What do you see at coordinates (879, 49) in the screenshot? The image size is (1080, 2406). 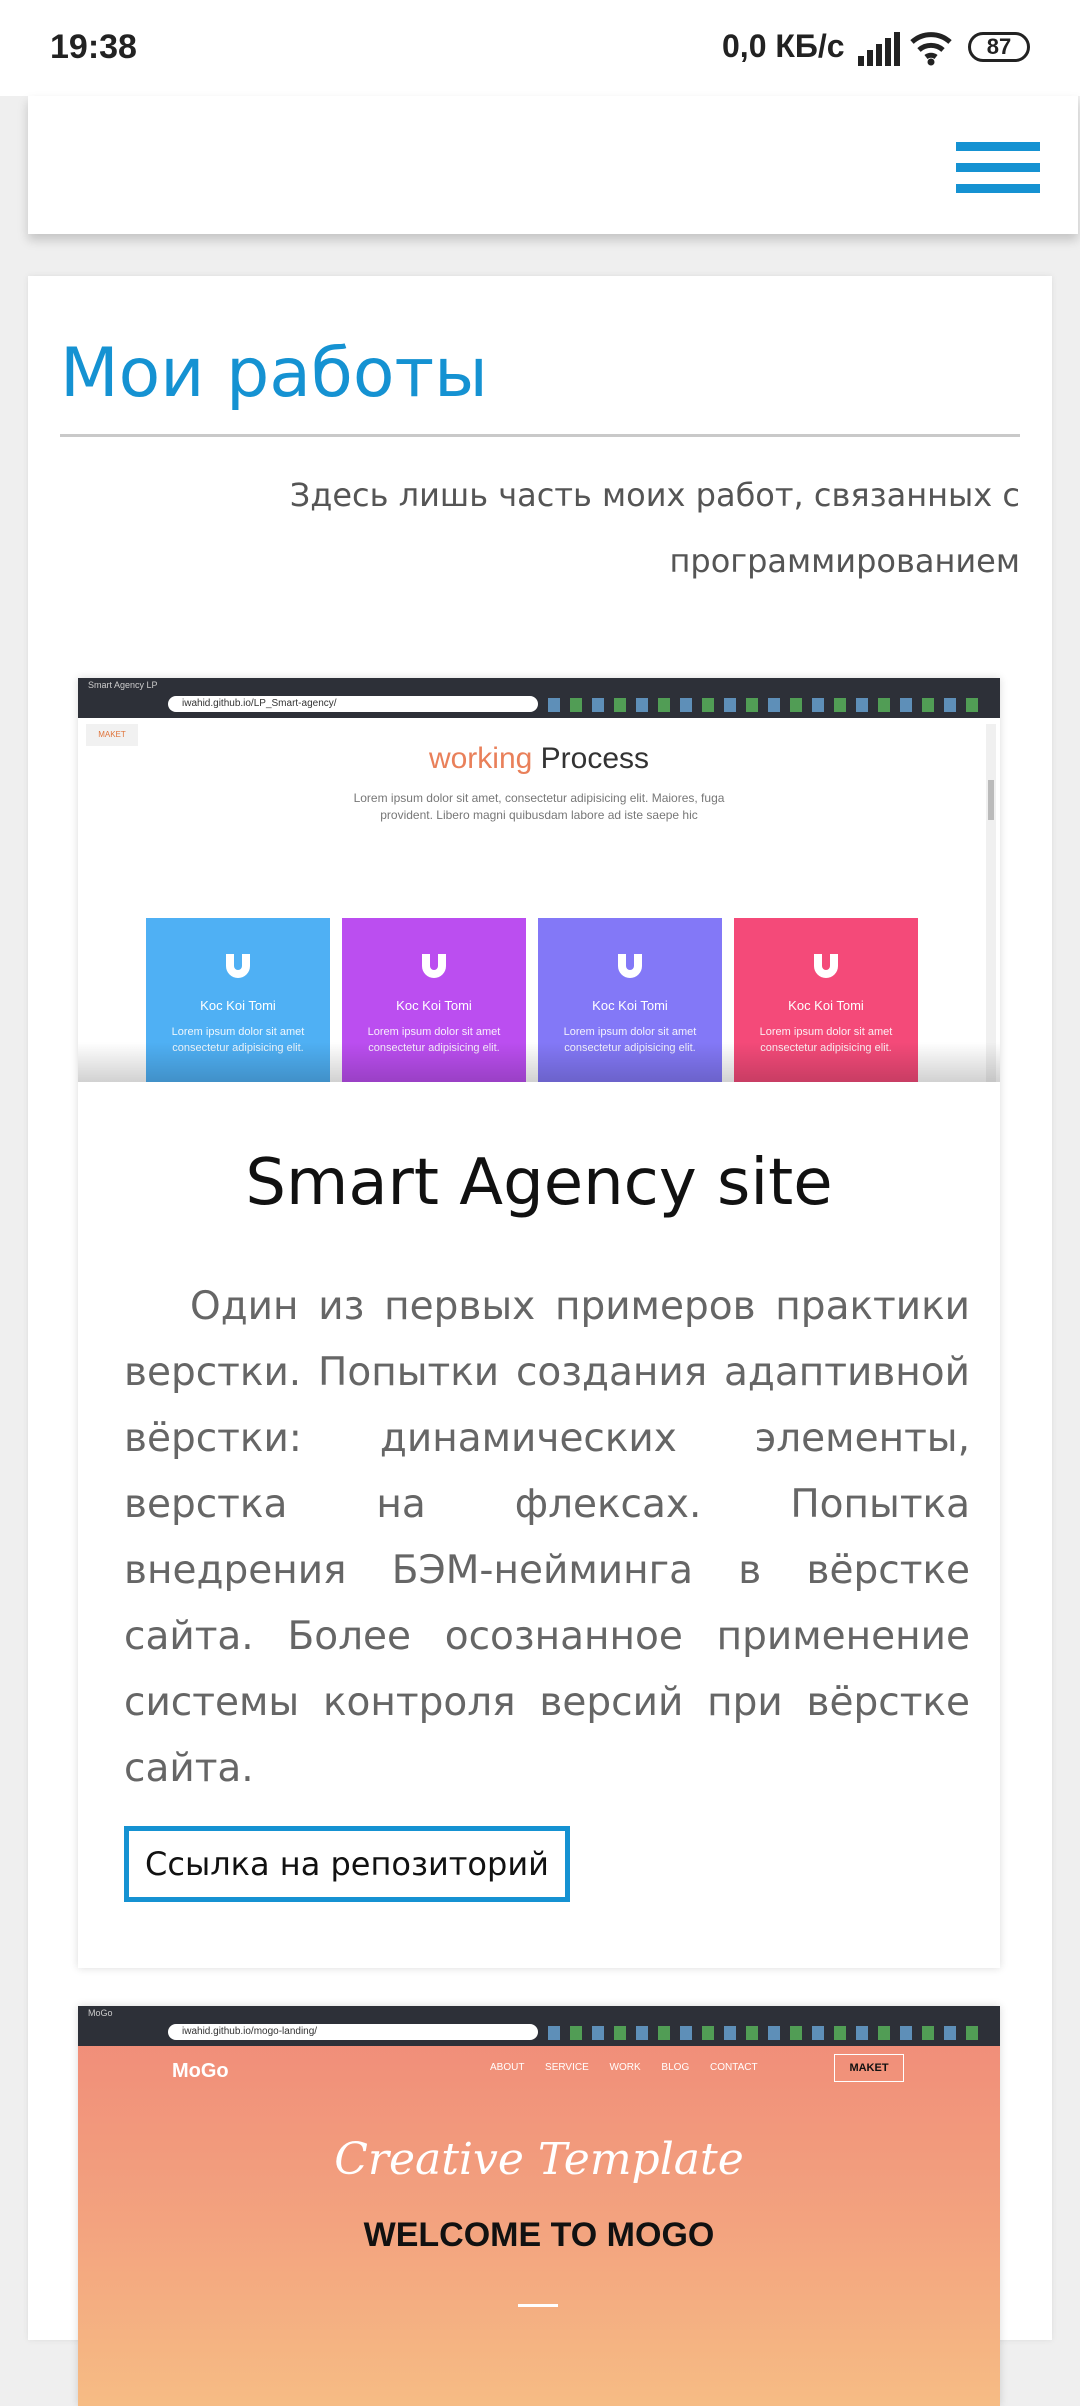 I see `signal-icon` at bounding box center [879, 49].